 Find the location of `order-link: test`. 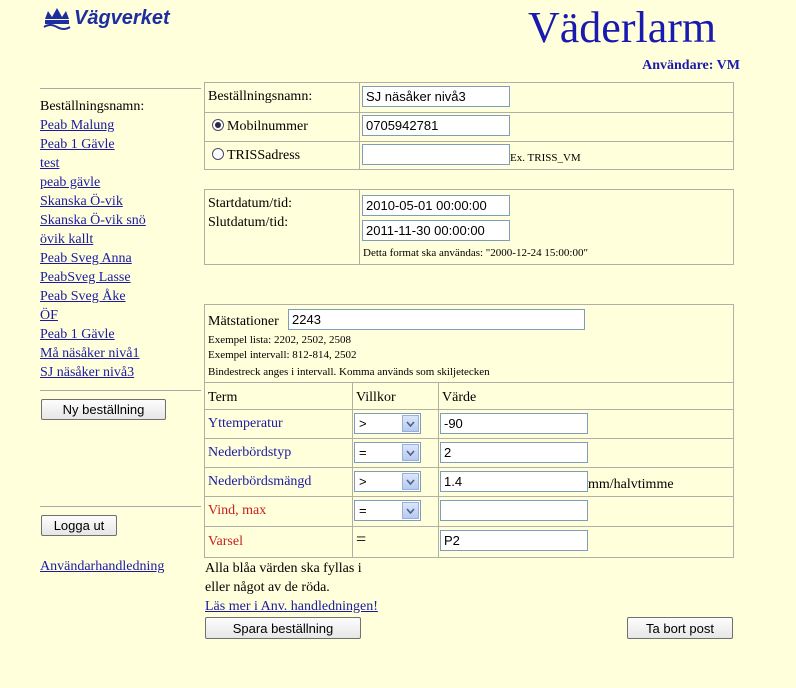

order-link: test is located at coordinates (49, 163).